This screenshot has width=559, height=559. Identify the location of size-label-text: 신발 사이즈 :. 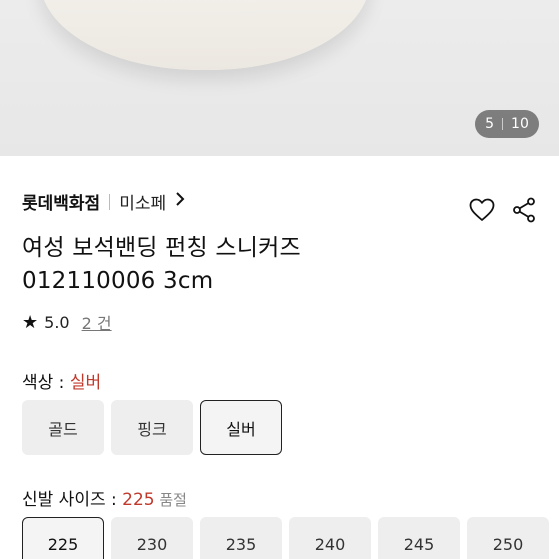
(72, 500).